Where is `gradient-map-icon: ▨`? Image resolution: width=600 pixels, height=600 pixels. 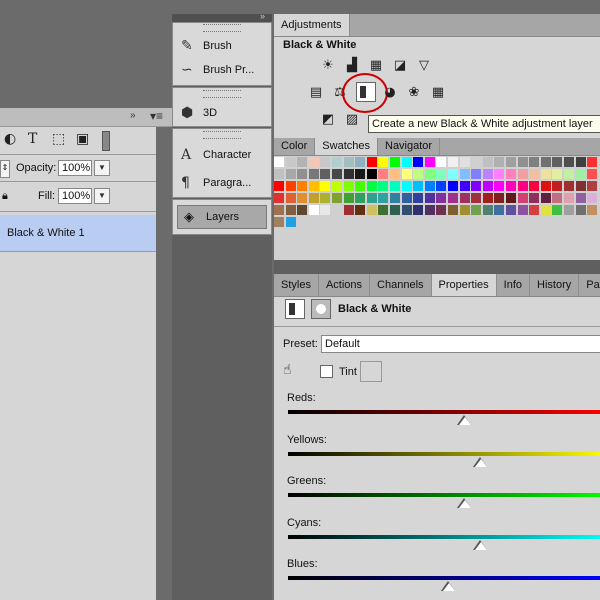 gradient-map-icon: ▨ is located at coordinates (352, 120).